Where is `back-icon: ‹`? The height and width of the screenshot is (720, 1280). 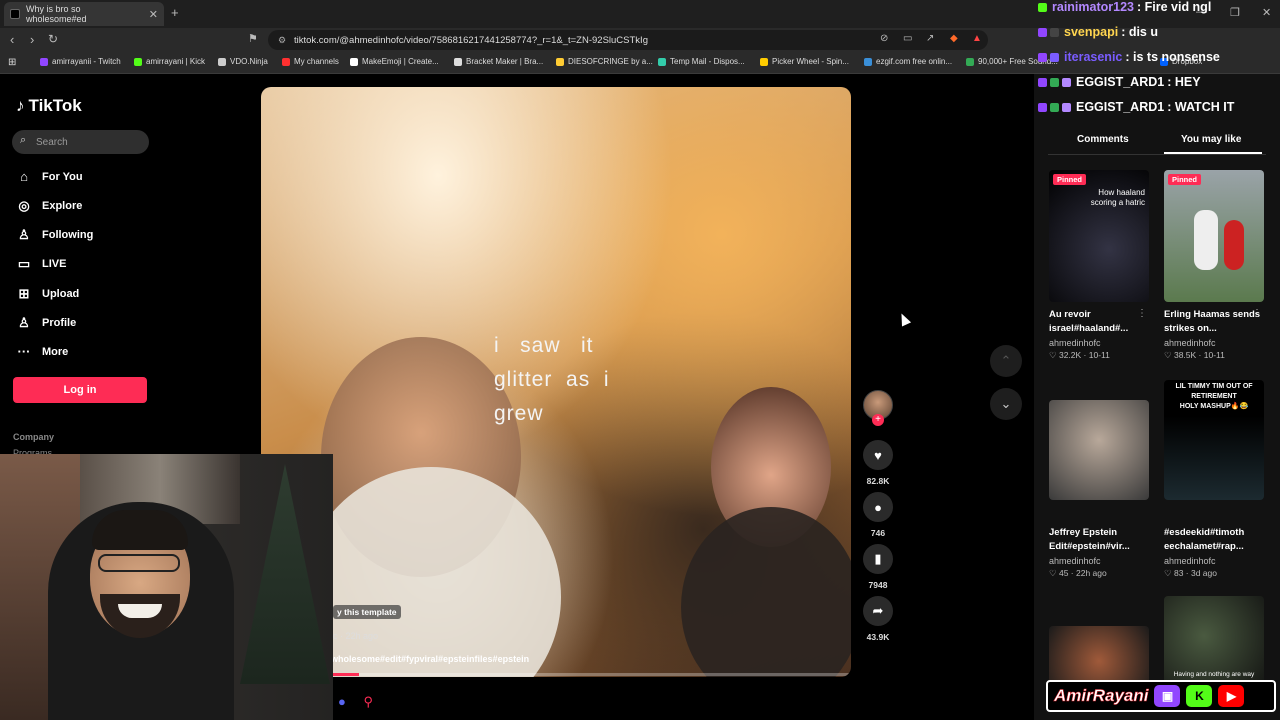 back-icon: ‹ is located at coordinates (12, 39).